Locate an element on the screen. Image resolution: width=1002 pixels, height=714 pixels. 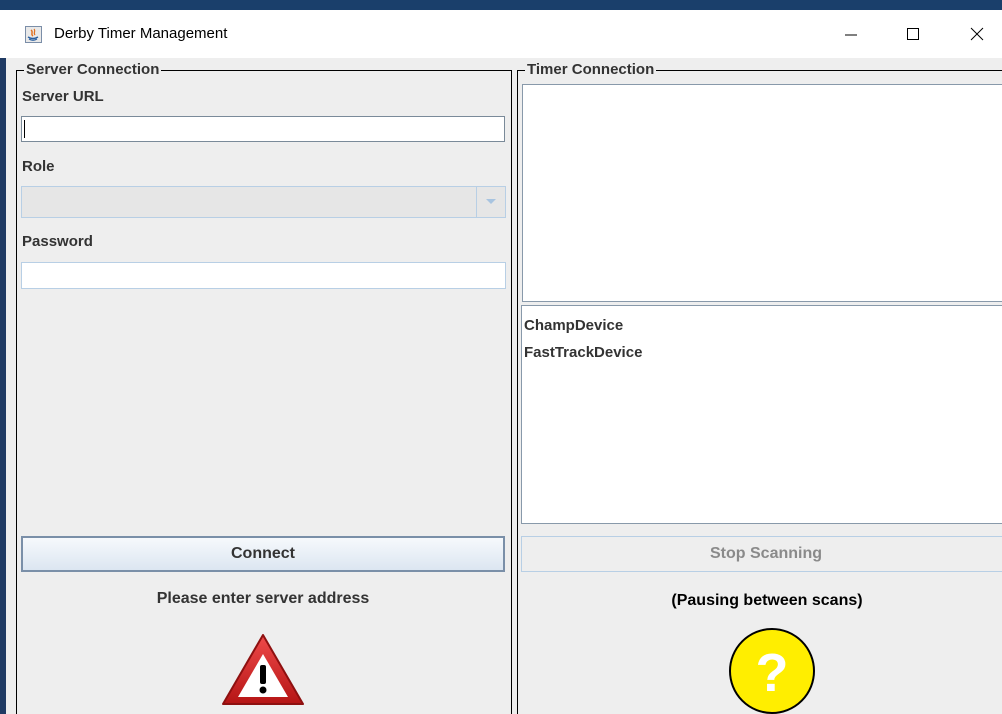
question-circle-icon: ? is located at coordinates (772, 671).